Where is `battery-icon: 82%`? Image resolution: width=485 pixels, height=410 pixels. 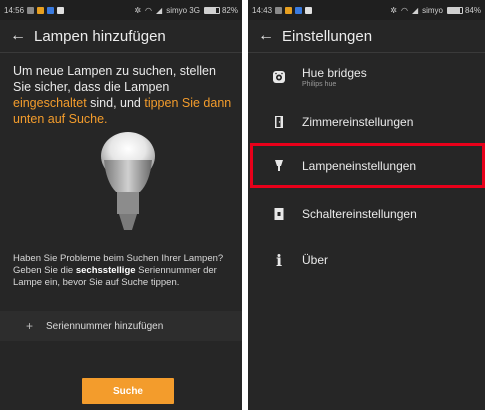 battery-icon: 82% is located at coordinates (220, 10).